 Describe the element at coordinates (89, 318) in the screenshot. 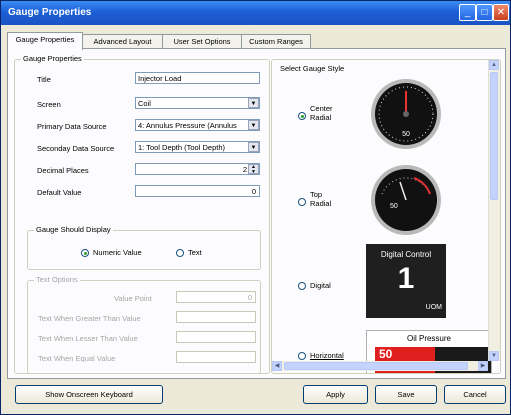

I see `greater-text-label: Text When Greater Than Value` at that location.